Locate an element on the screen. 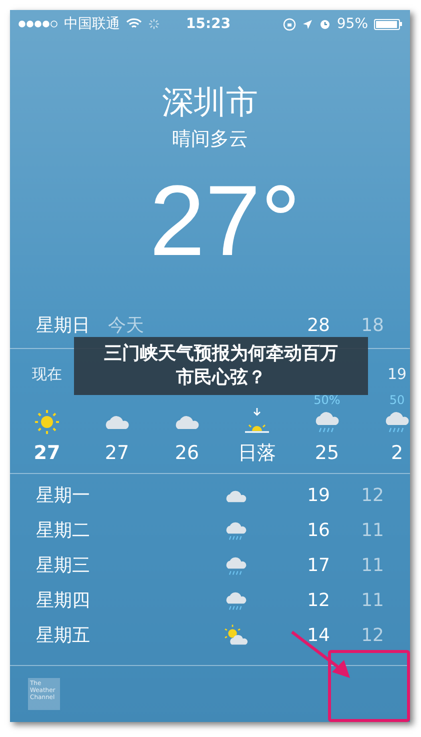 The image size is (421, 737). battery-icon is located at coordinates (388, 24).